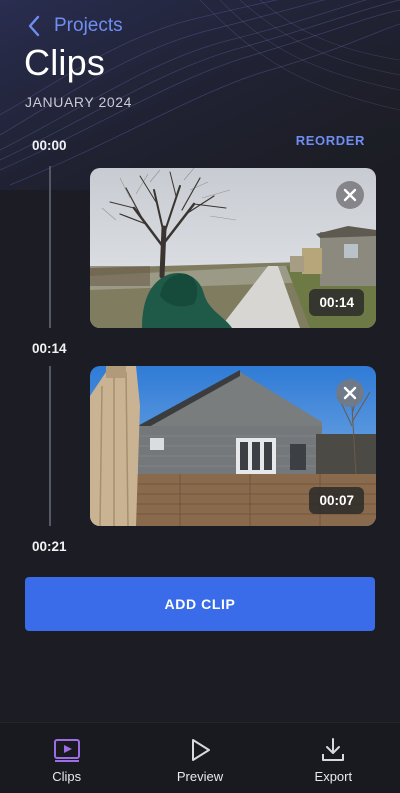  I want to click on nav-label: Preview, so click(200, 776).